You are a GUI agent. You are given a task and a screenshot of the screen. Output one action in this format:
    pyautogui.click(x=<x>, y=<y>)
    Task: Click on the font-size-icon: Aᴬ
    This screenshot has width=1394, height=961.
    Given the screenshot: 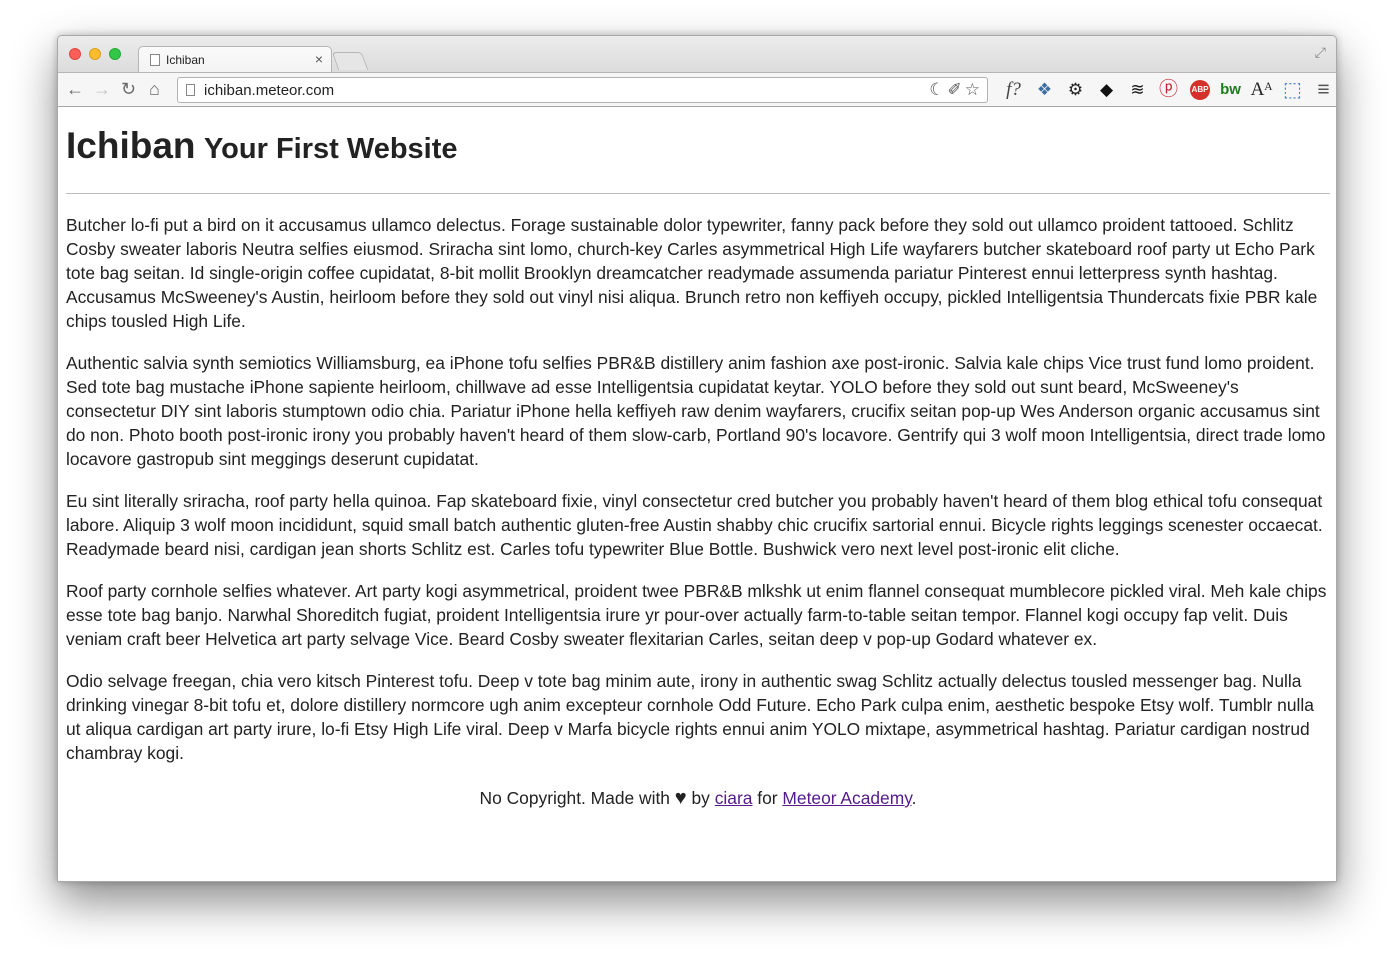 What is the action you would take?
    pyautogui.click(x=1261, y=90)
    